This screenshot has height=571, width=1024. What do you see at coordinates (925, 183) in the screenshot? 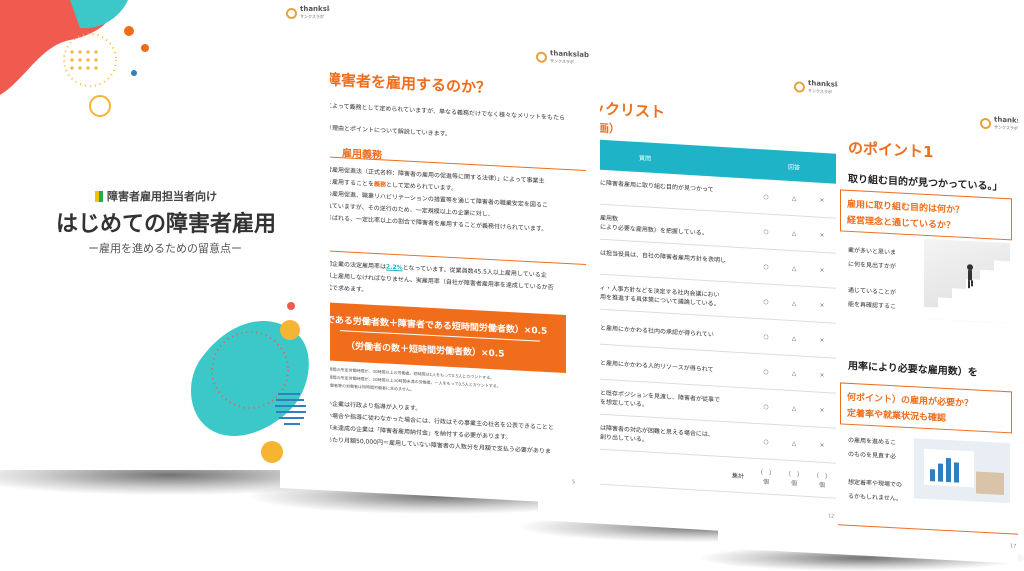
I see `quote-text: 取り組む目的が見つかっている。」` at bounding box center [925, 183].